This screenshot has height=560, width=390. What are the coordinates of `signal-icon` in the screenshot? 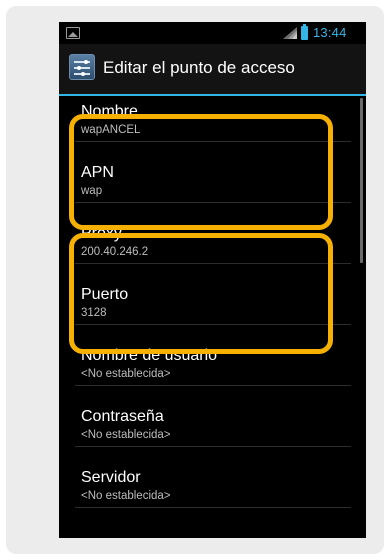 It's located at (290, 33).